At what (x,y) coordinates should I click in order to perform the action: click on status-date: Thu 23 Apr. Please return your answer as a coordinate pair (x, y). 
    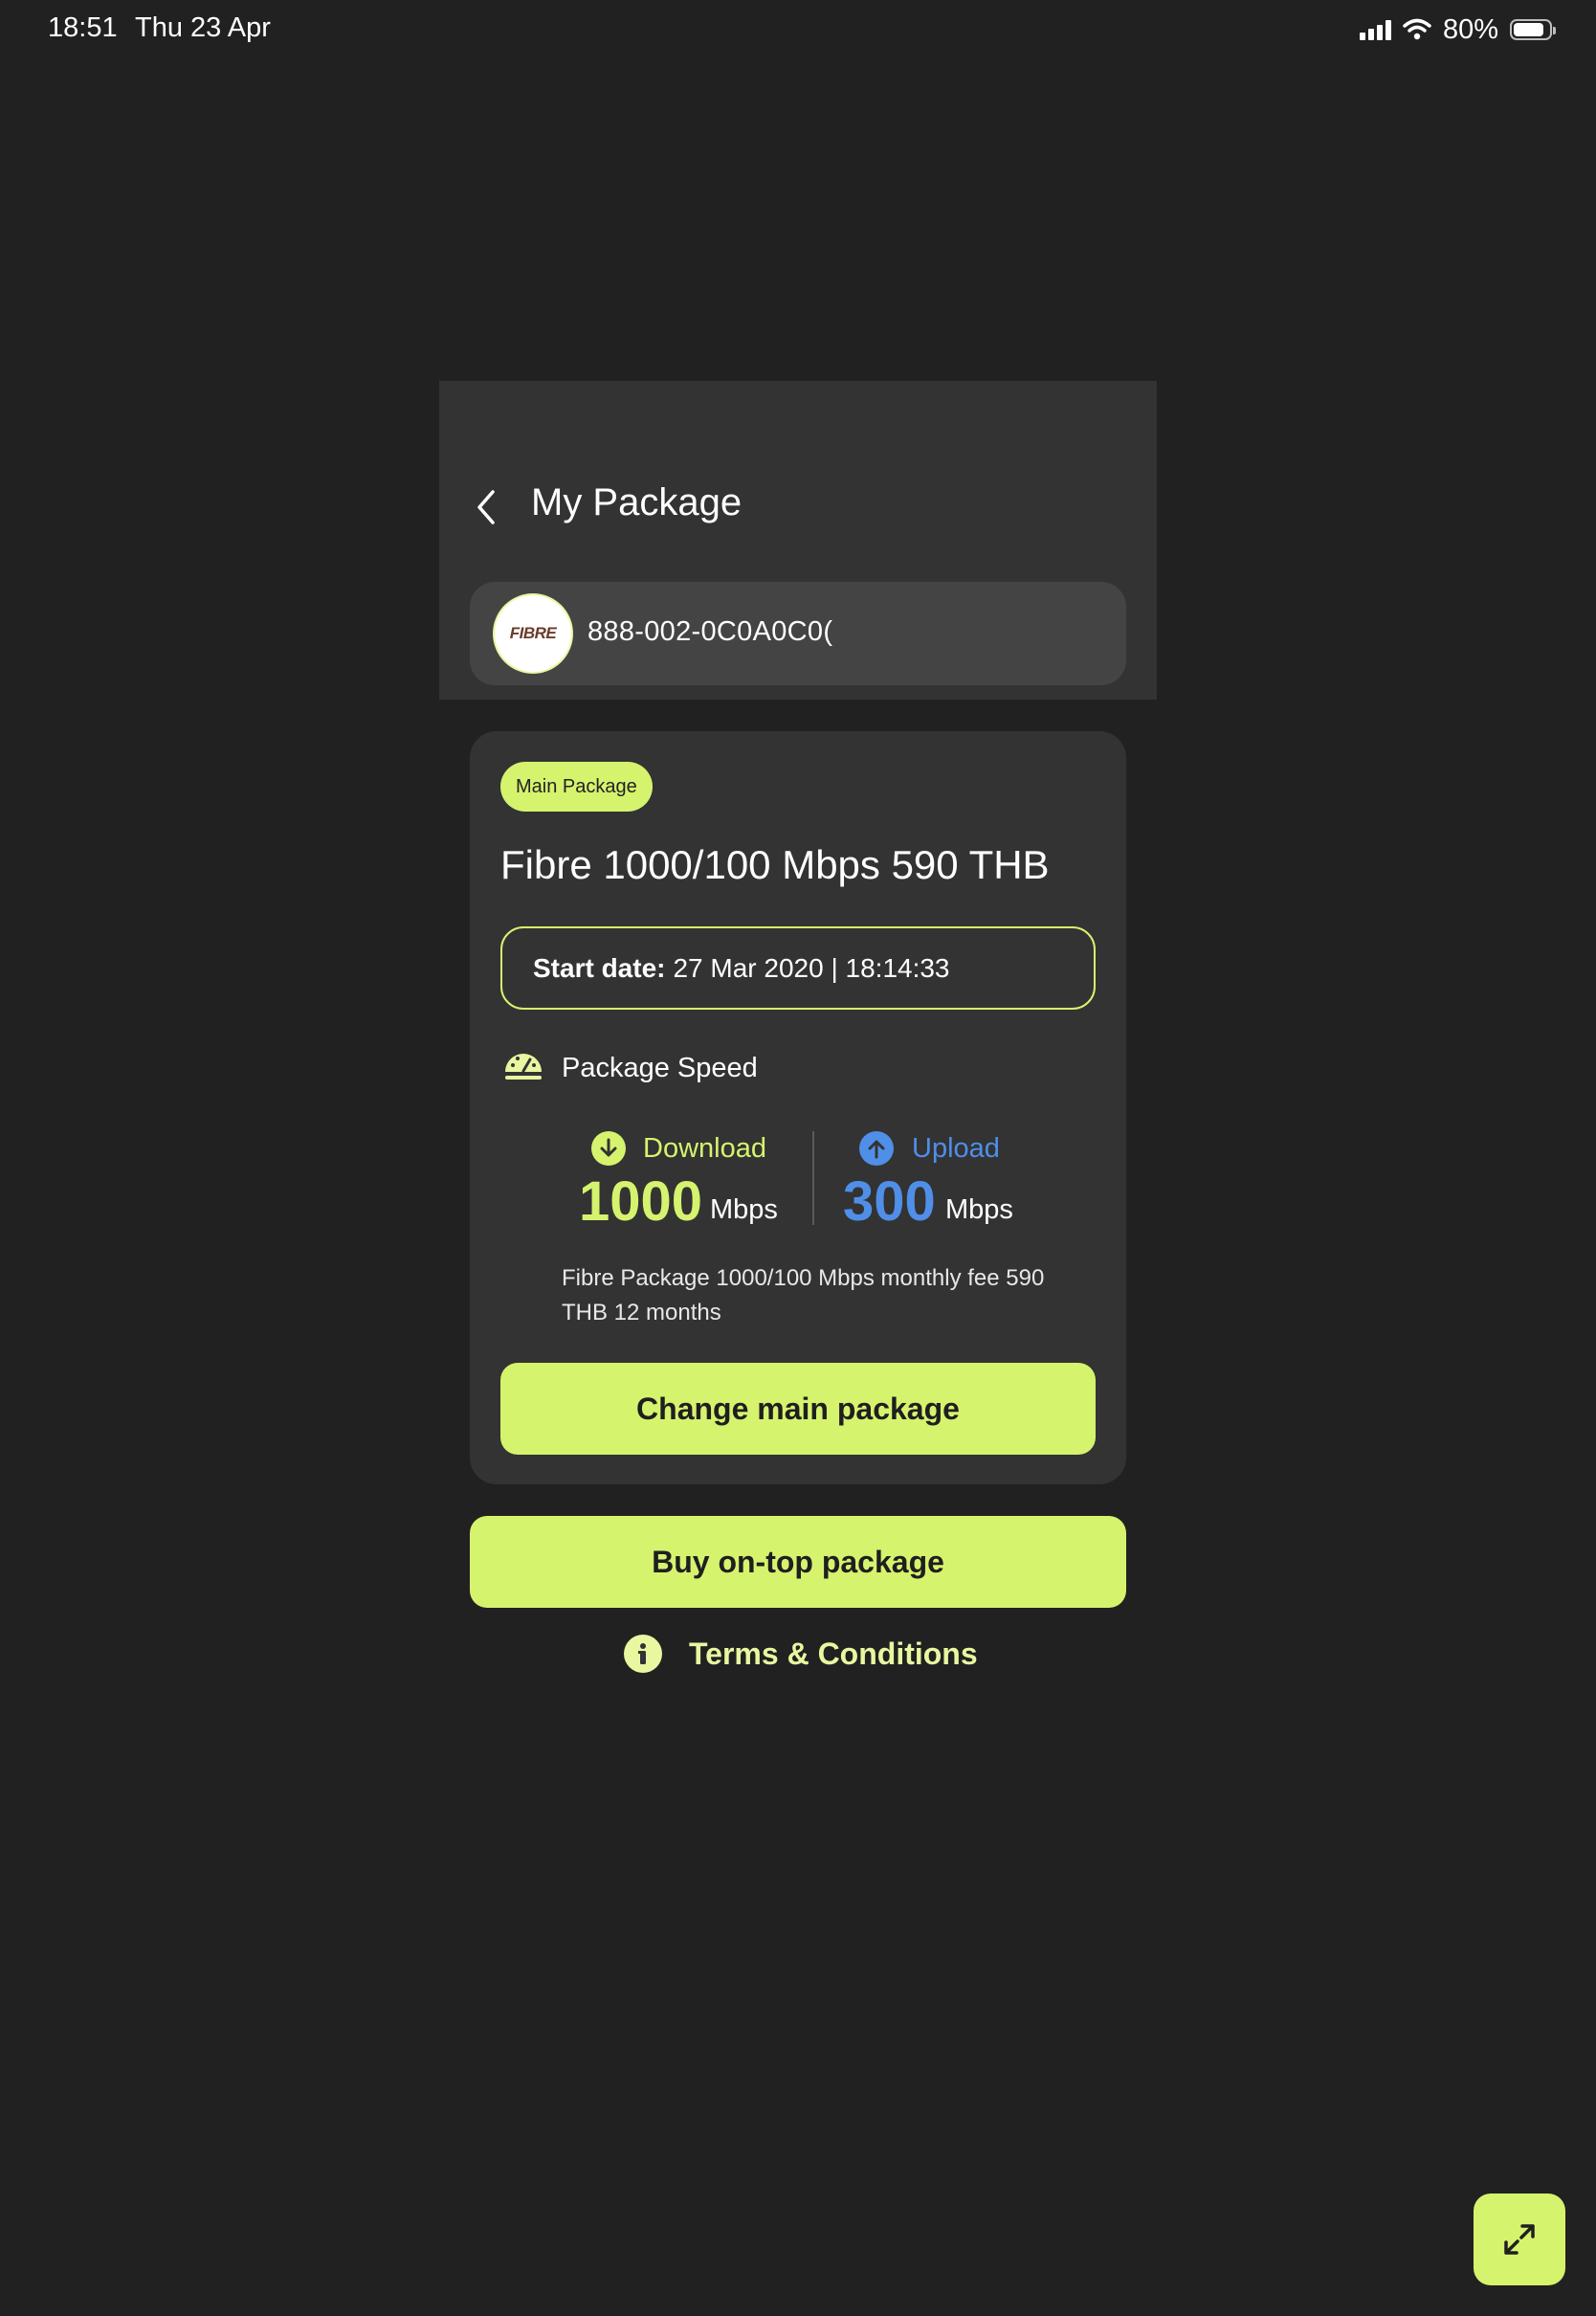
    Looking at the image, I should click on (203, 27).